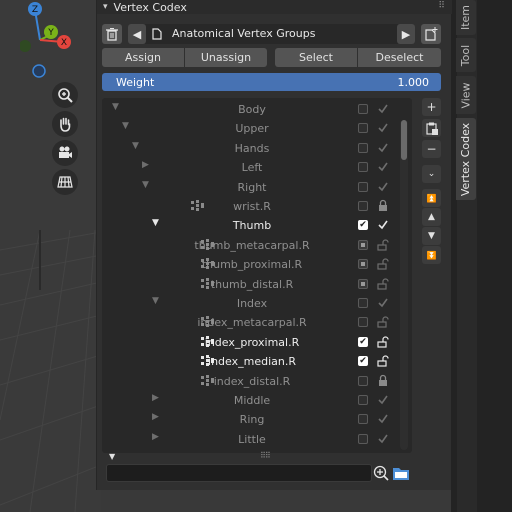 This screenshot has height=512, width=512. Describe the element at coordinates (431, 198) in the screenshot. I see `move-top-icon: ⏫` at that location.